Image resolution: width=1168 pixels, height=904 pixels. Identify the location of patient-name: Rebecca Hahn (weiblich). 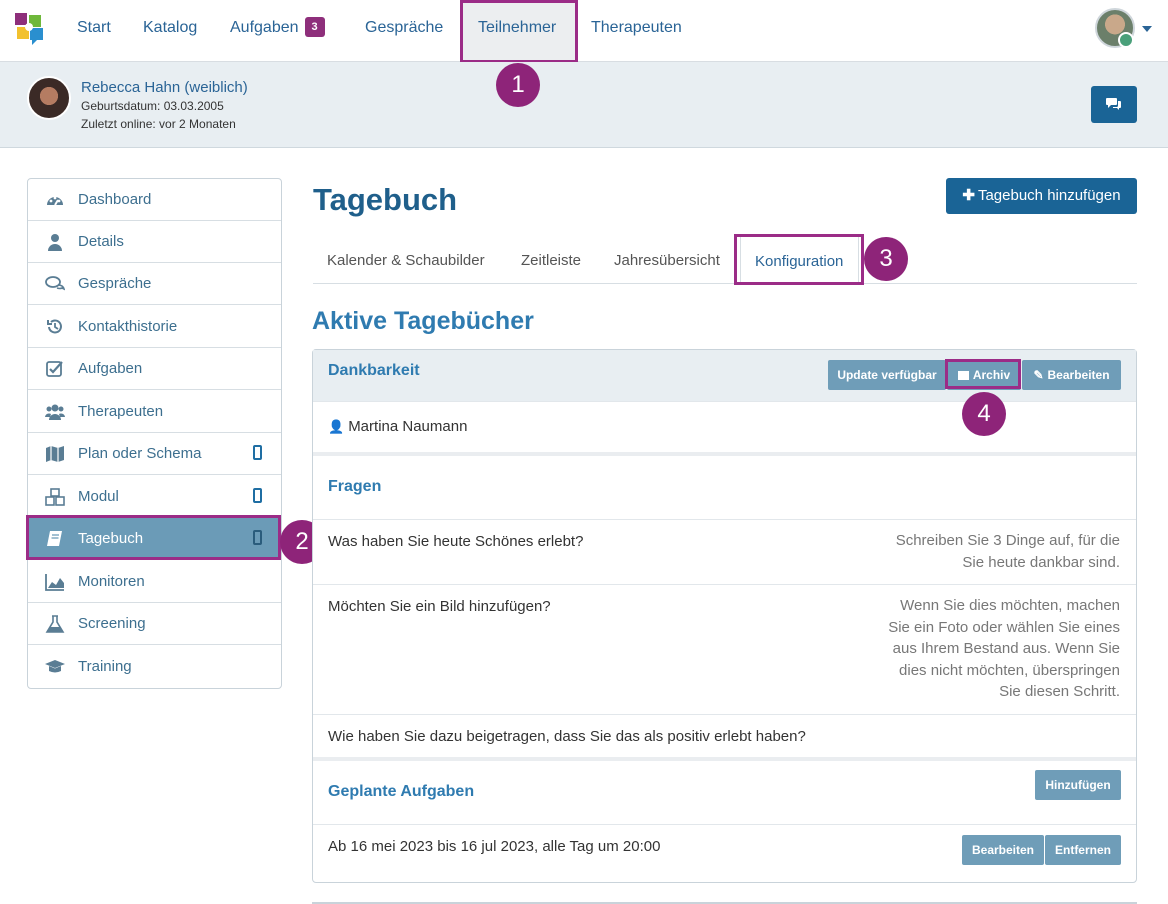
(164, 87).